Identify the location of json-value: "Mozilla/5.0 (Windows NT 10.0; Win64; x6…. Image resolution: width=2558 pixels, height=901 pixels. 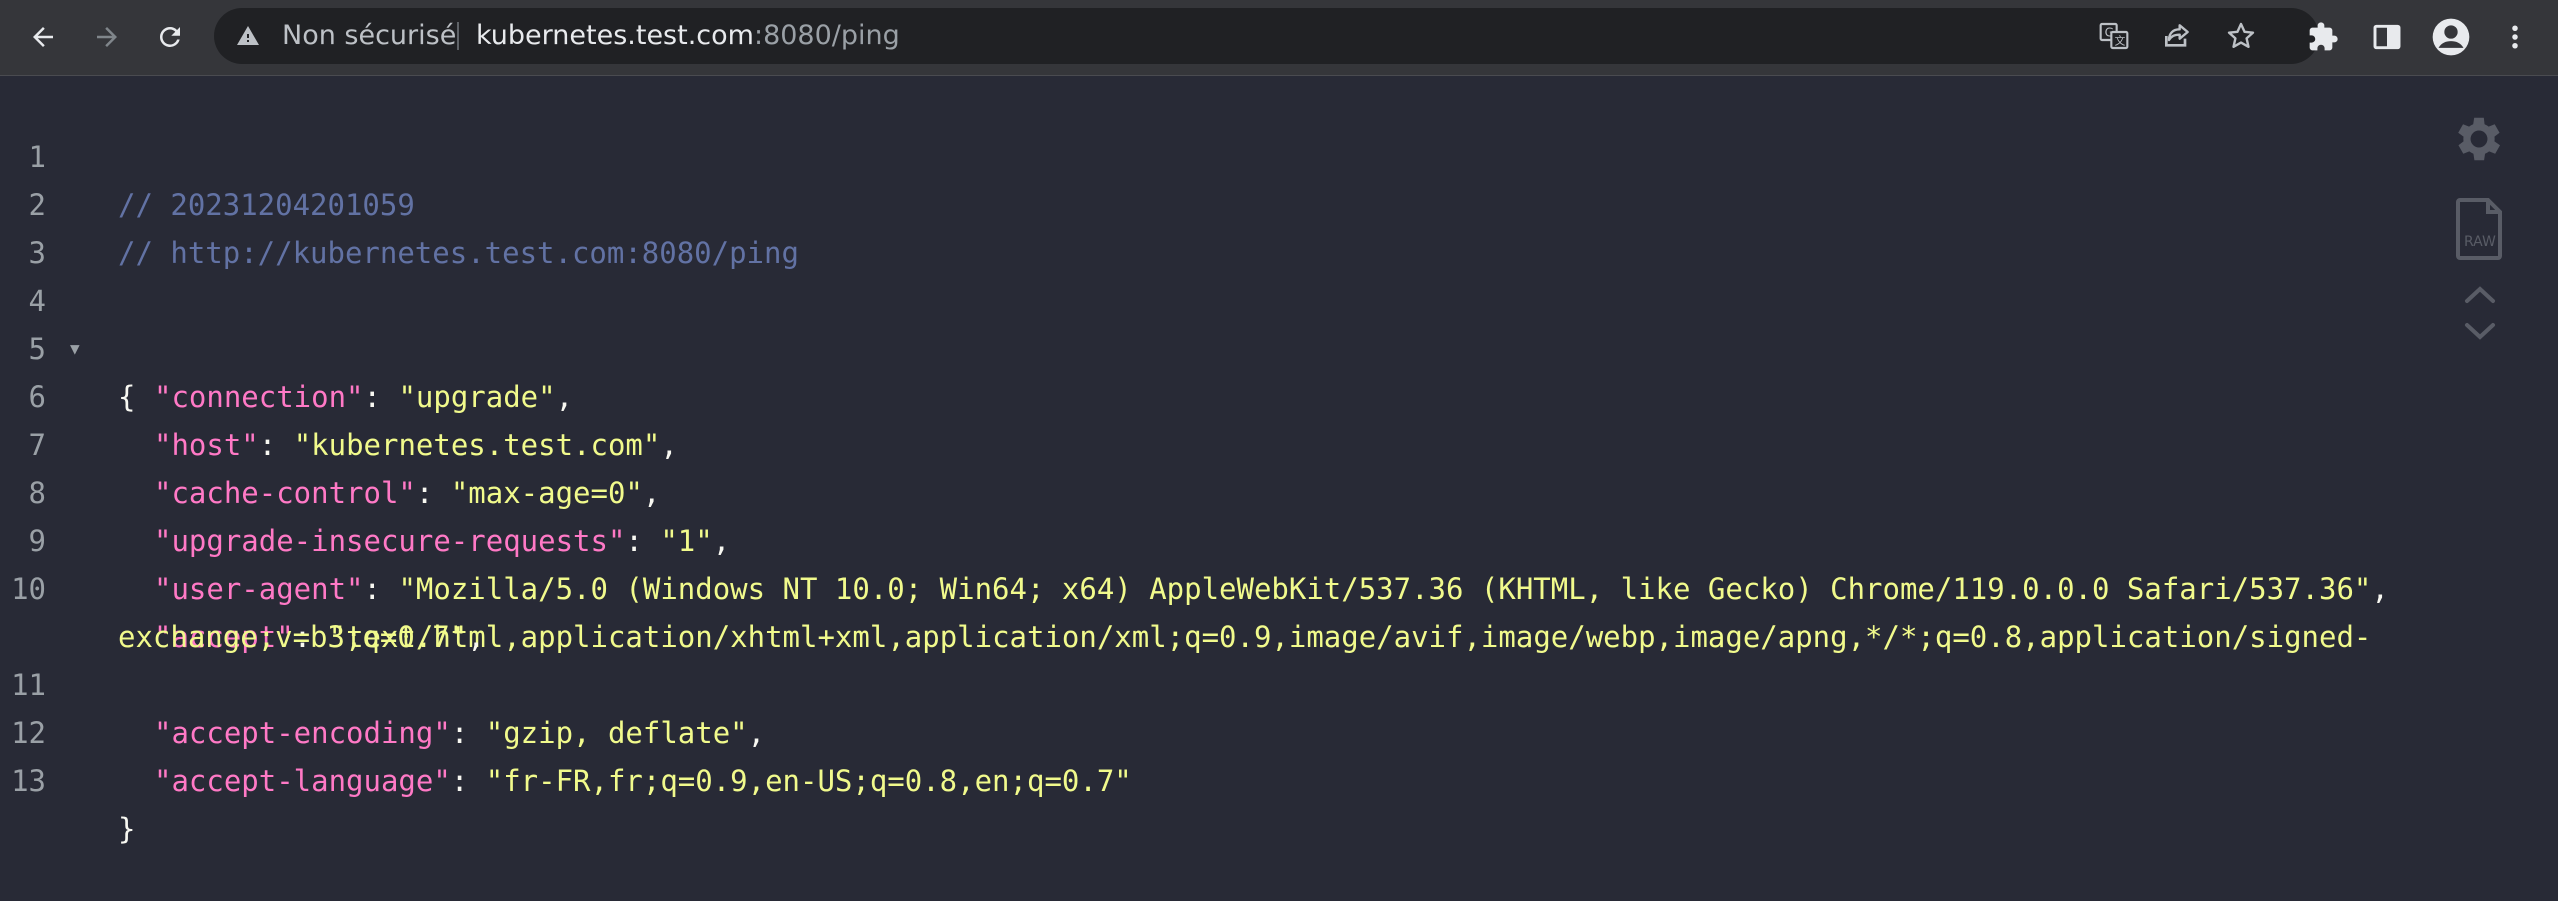
(1385, 589).